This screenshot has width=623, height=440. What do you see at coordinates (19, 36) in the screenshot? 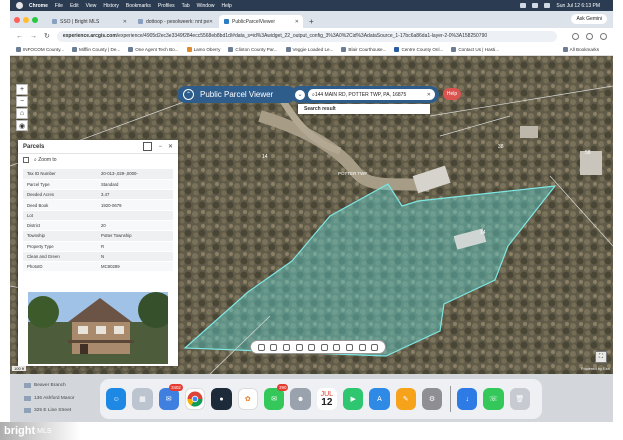
I see `back-icon: ←` at bounding box center [19, 36].